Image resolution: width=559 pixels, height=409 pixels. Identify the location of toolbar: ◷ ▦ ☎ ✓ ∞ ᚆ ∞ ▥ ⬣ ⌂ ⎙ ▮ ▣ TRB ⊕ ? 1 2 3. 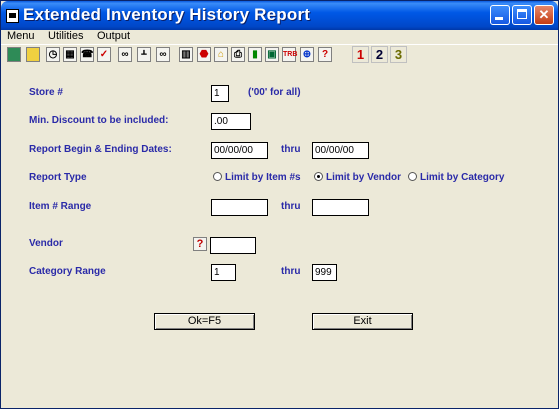
(279, 55).